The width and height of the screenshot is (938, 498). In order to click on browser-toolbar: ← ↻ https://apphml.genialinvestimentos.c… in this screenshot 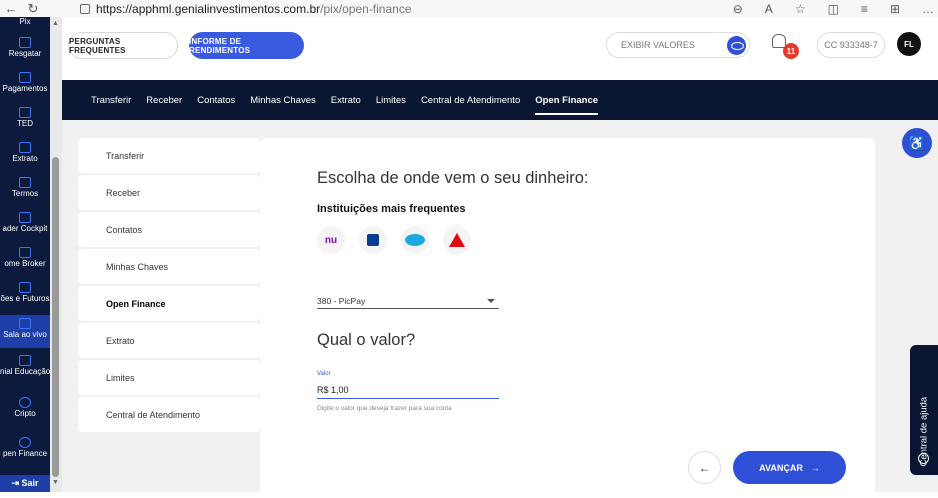, I will do `click(469, 8)`.